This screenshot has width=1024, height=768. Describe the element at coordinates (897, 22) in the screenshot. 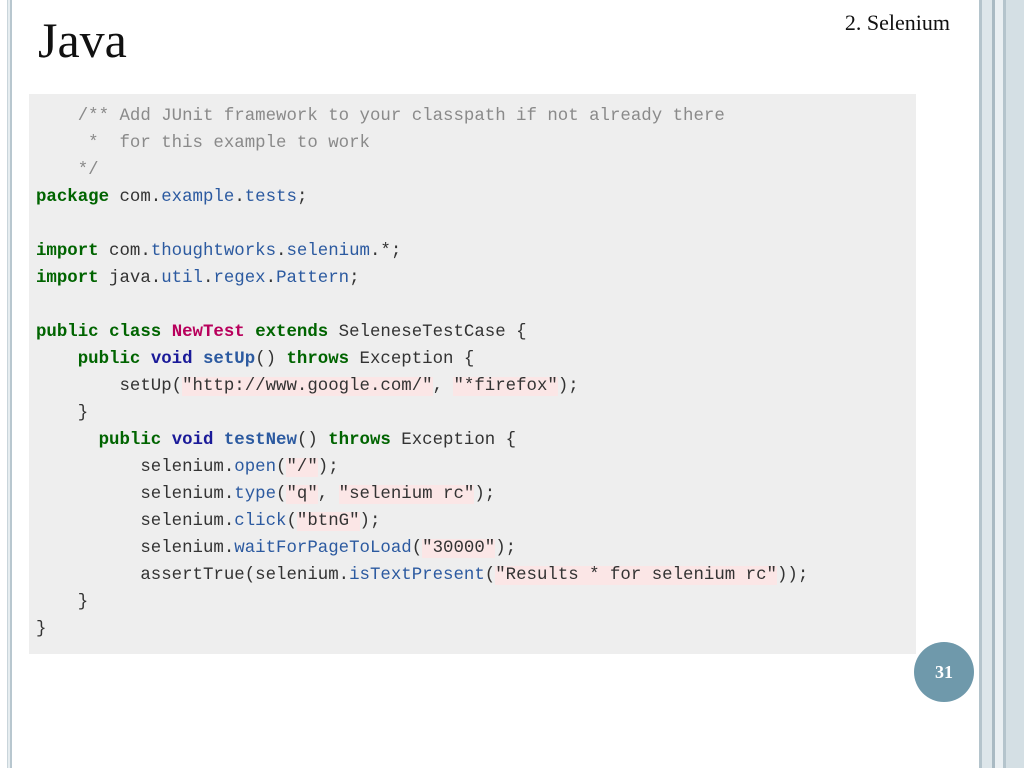

I see `section-label: 2. Selenium` at that location.